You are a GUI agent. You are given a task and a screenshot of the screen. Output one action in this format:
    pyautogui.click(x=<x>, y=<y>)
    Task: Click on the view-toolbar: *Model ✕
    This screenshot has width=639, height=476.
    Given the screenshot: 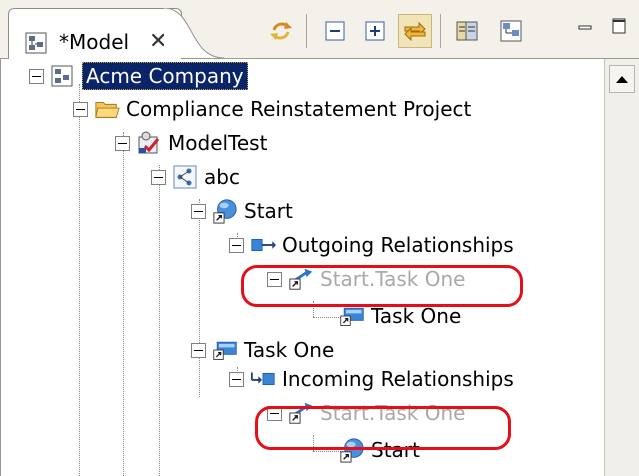 What is the action you would take?
    pyautogui.click(x=319, y=29)
    